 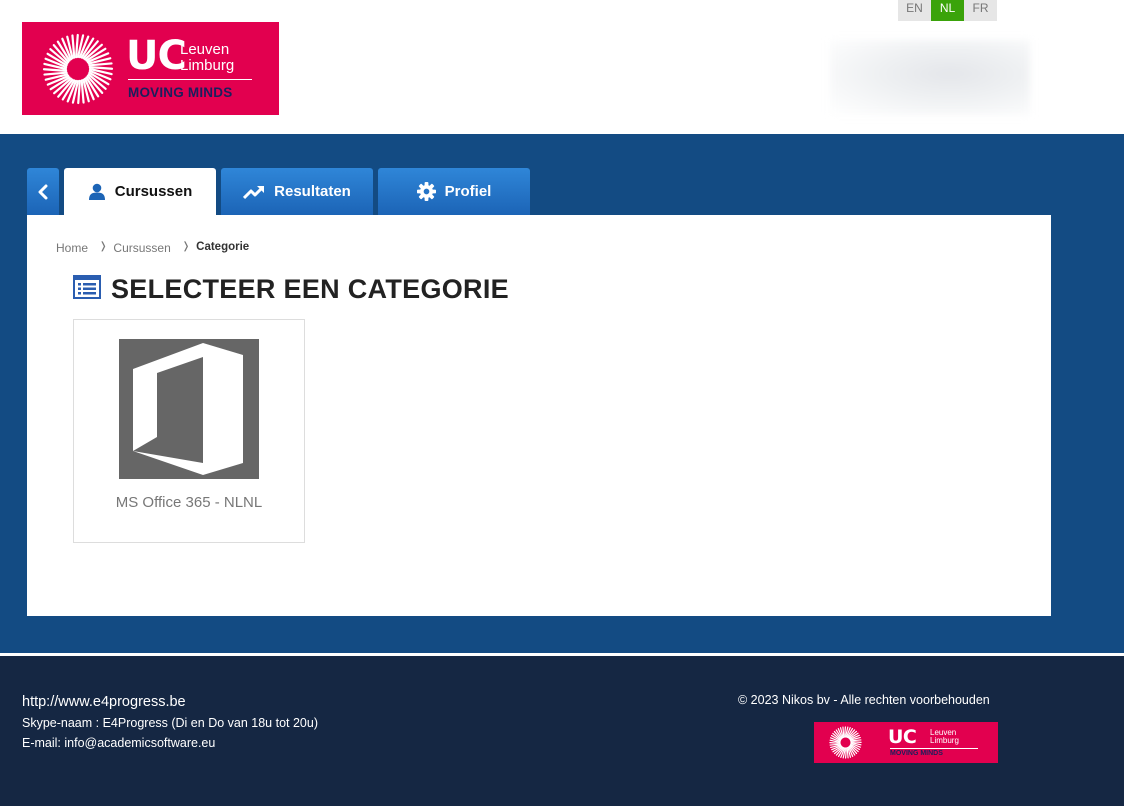 What do you see at coordinates (426, 191) in the screenshot?
I see `gear-icon` at bounding box center [426, 191].